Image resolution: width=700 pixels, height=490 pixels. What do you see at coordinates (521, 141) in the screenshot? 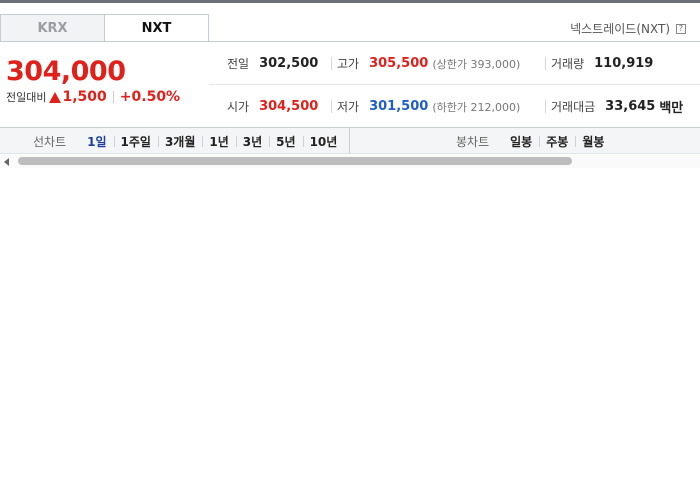
I see `candle-daily: 일봉` at bounding box center [521, 141].